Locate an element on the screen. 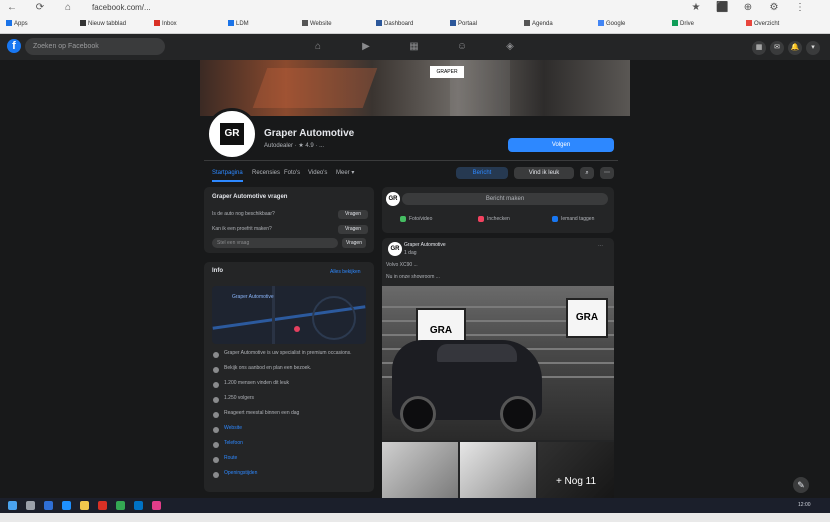  tag-people-icon is located at coordinates (555, 218).